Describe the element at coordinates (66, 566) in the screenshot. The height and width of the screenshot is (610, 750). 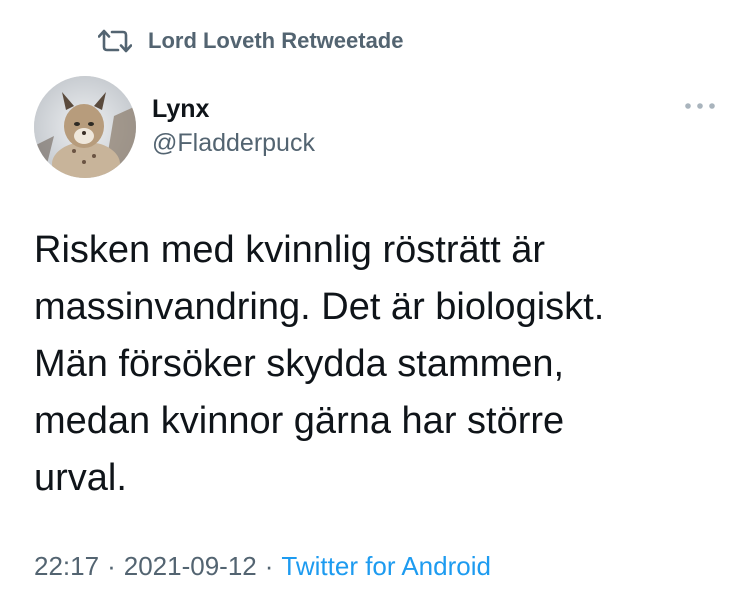
I see `tweet-time: 22:17` at that location.